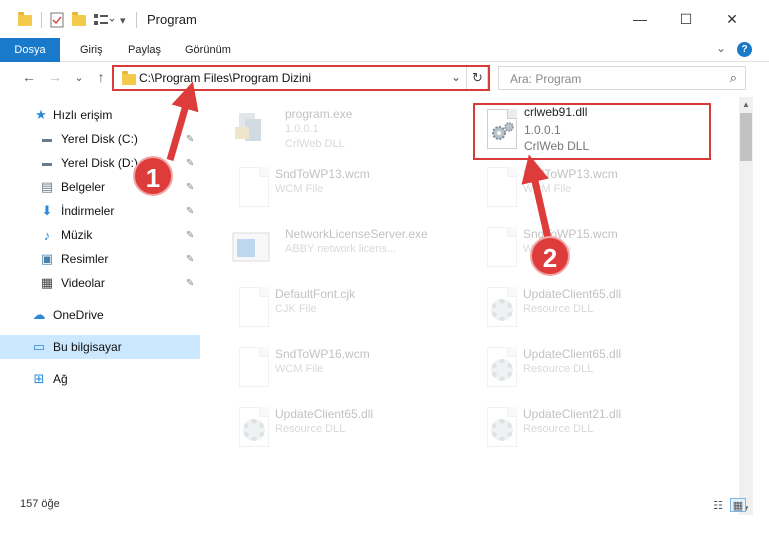 The width and height of the screenshot is (769, 534). Describe the element at coordinates (550, 256) in the screenshot. I see `callout-badge-2: 2` at that location.